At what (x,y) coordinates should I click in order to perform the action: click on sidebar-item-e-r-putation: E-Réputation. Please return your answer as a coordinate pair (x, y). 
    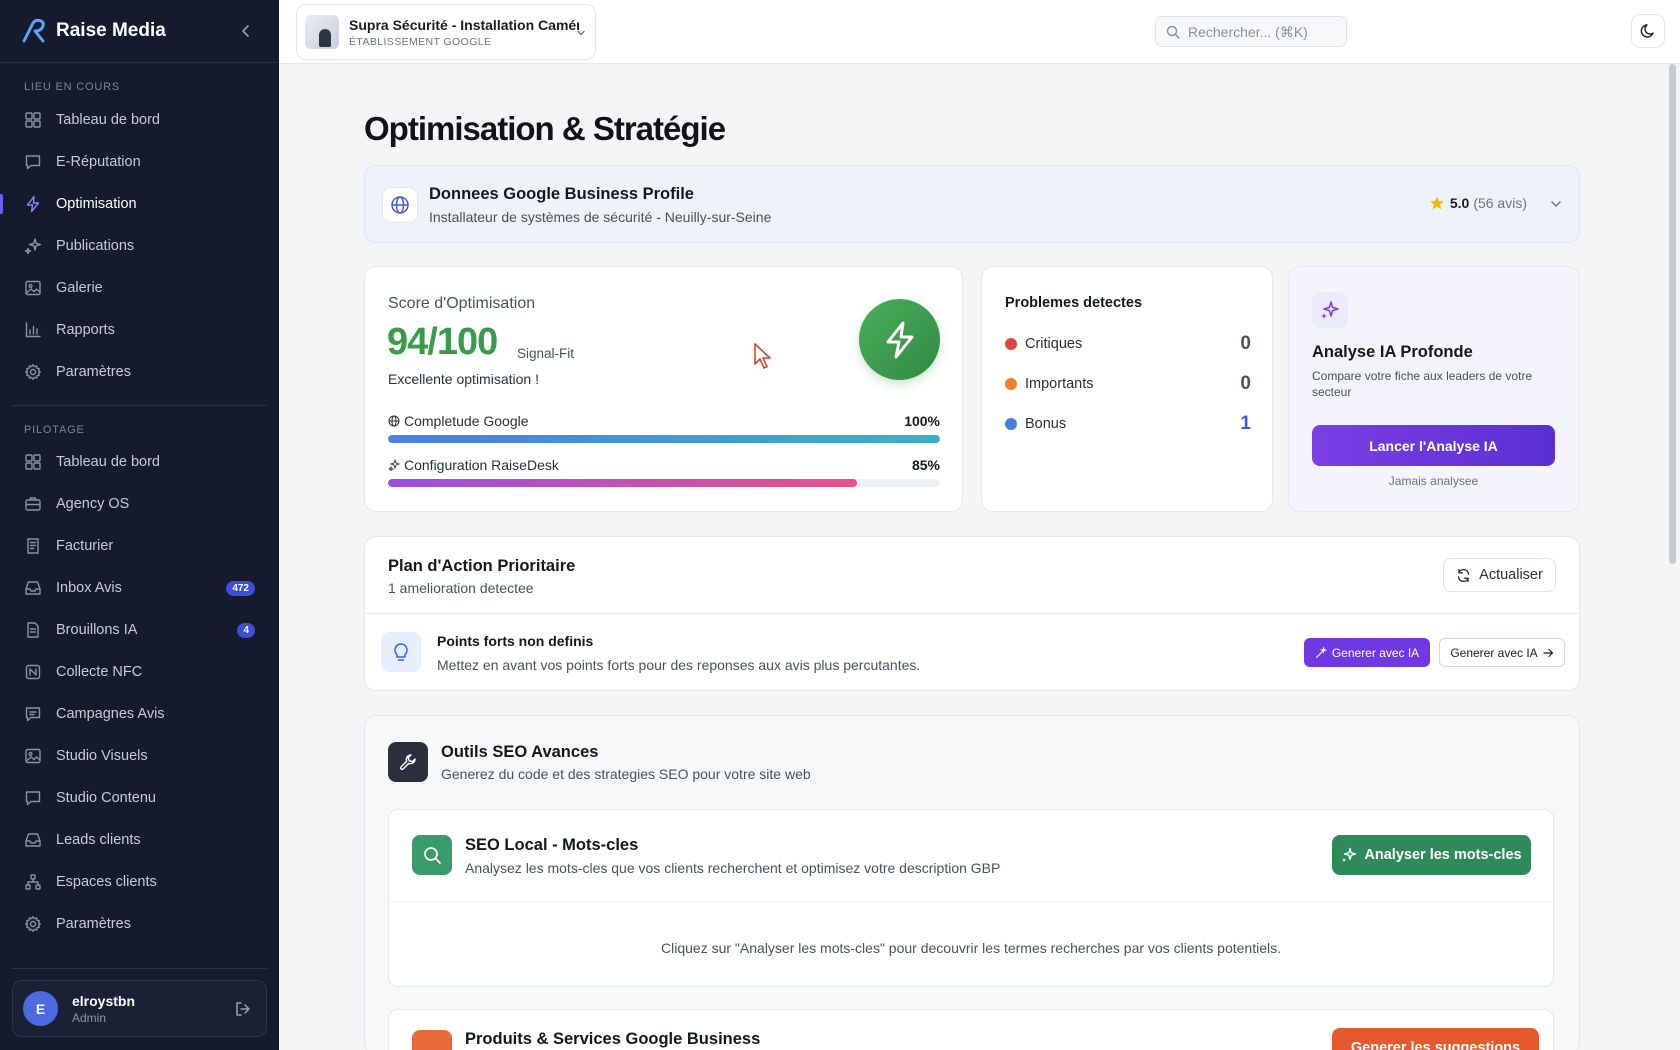
    Looking at the image, I should click on (139, 162).